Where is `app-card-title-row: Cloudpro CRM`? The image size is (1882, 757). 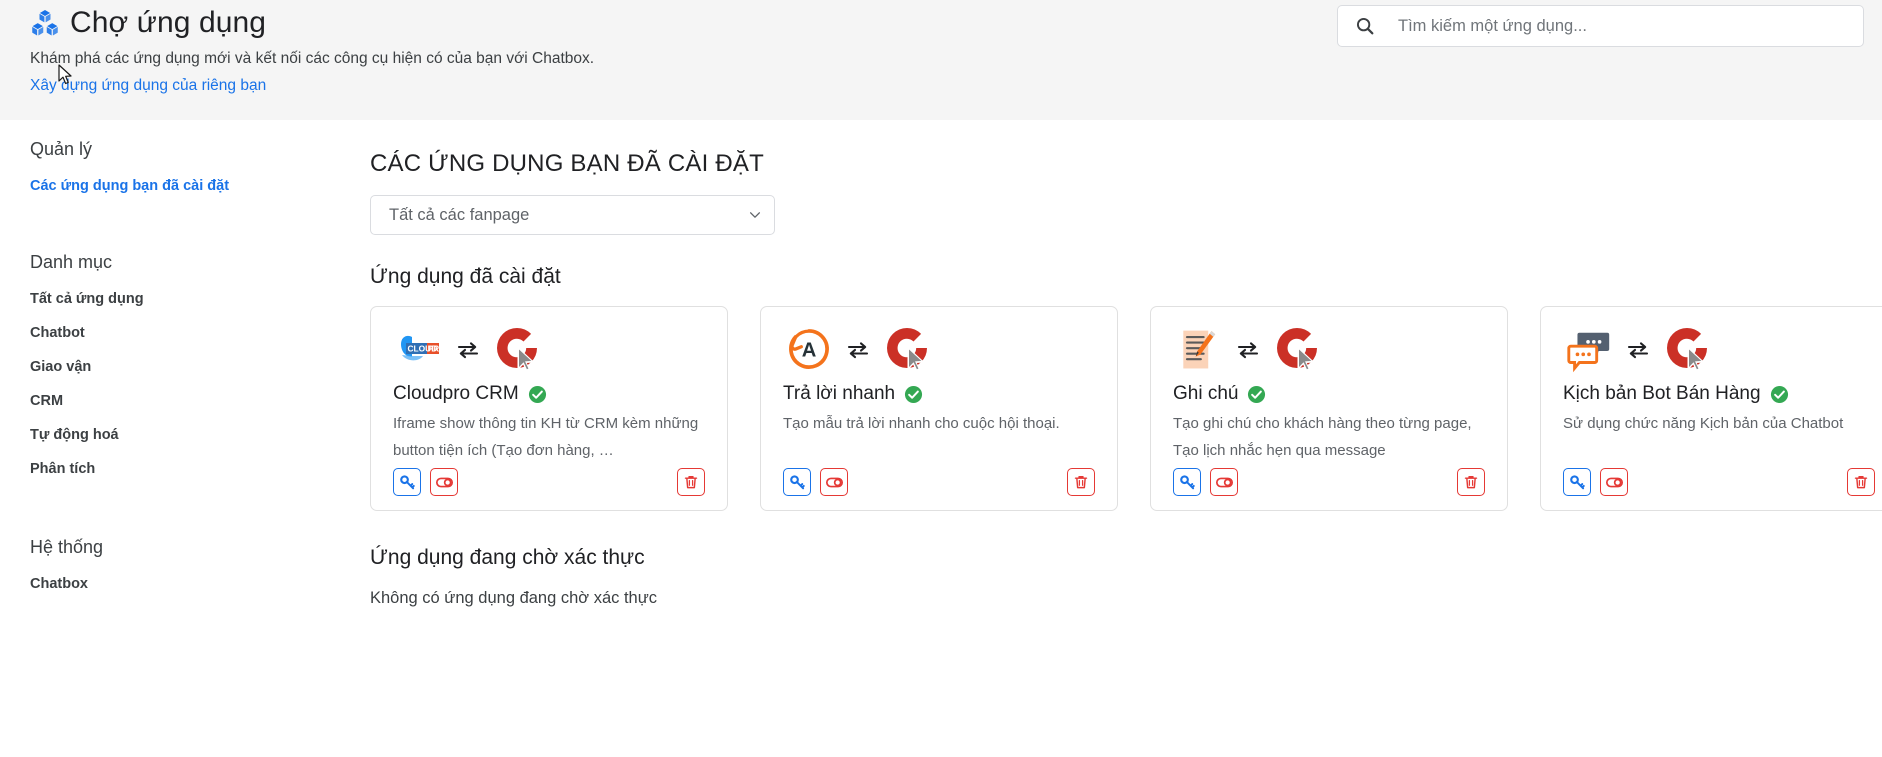 app-card-title-row: Cloudpro CRM is located at coordinates (549, 394).